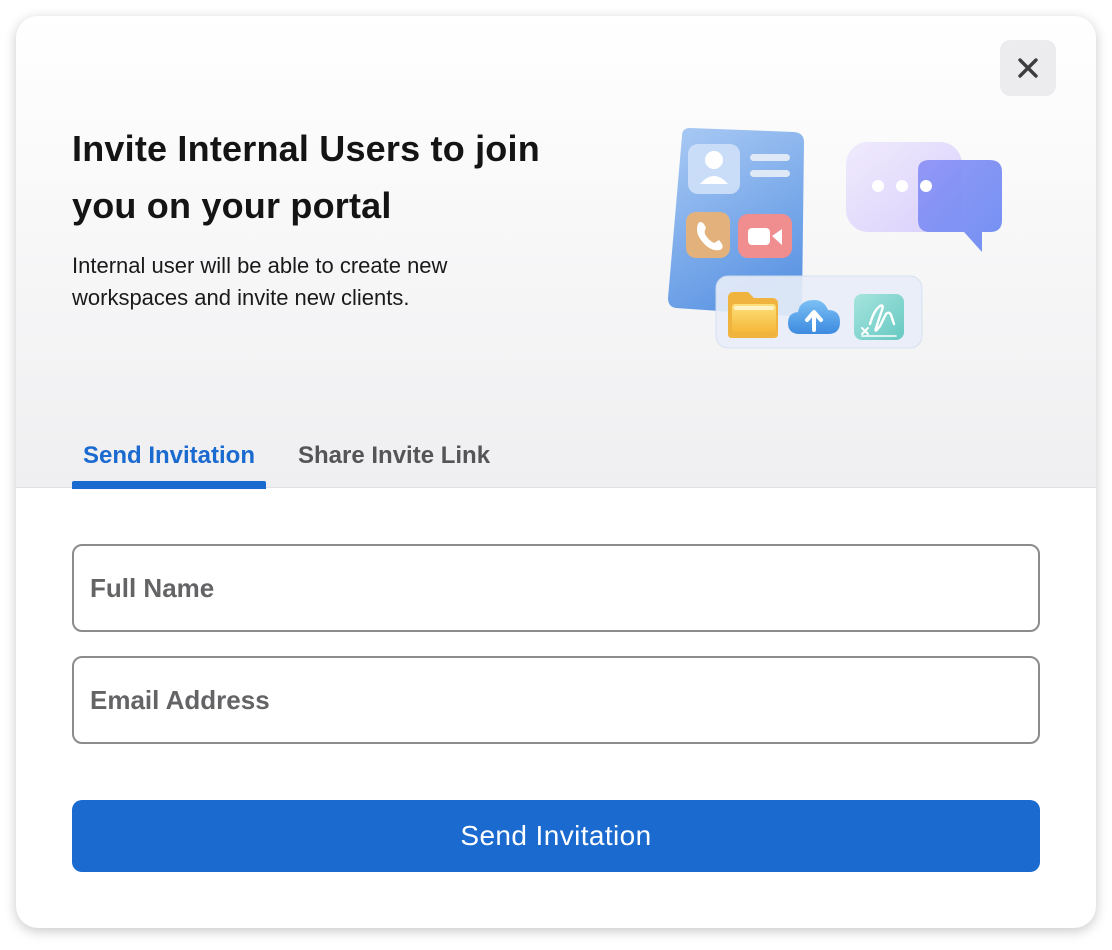 Image resolution: width=1112 pixels, height=950 pixels. What do you see at coordinates (708, 235) in the screenshot?
I see `phone-icon` at bounding box center [708, 235].